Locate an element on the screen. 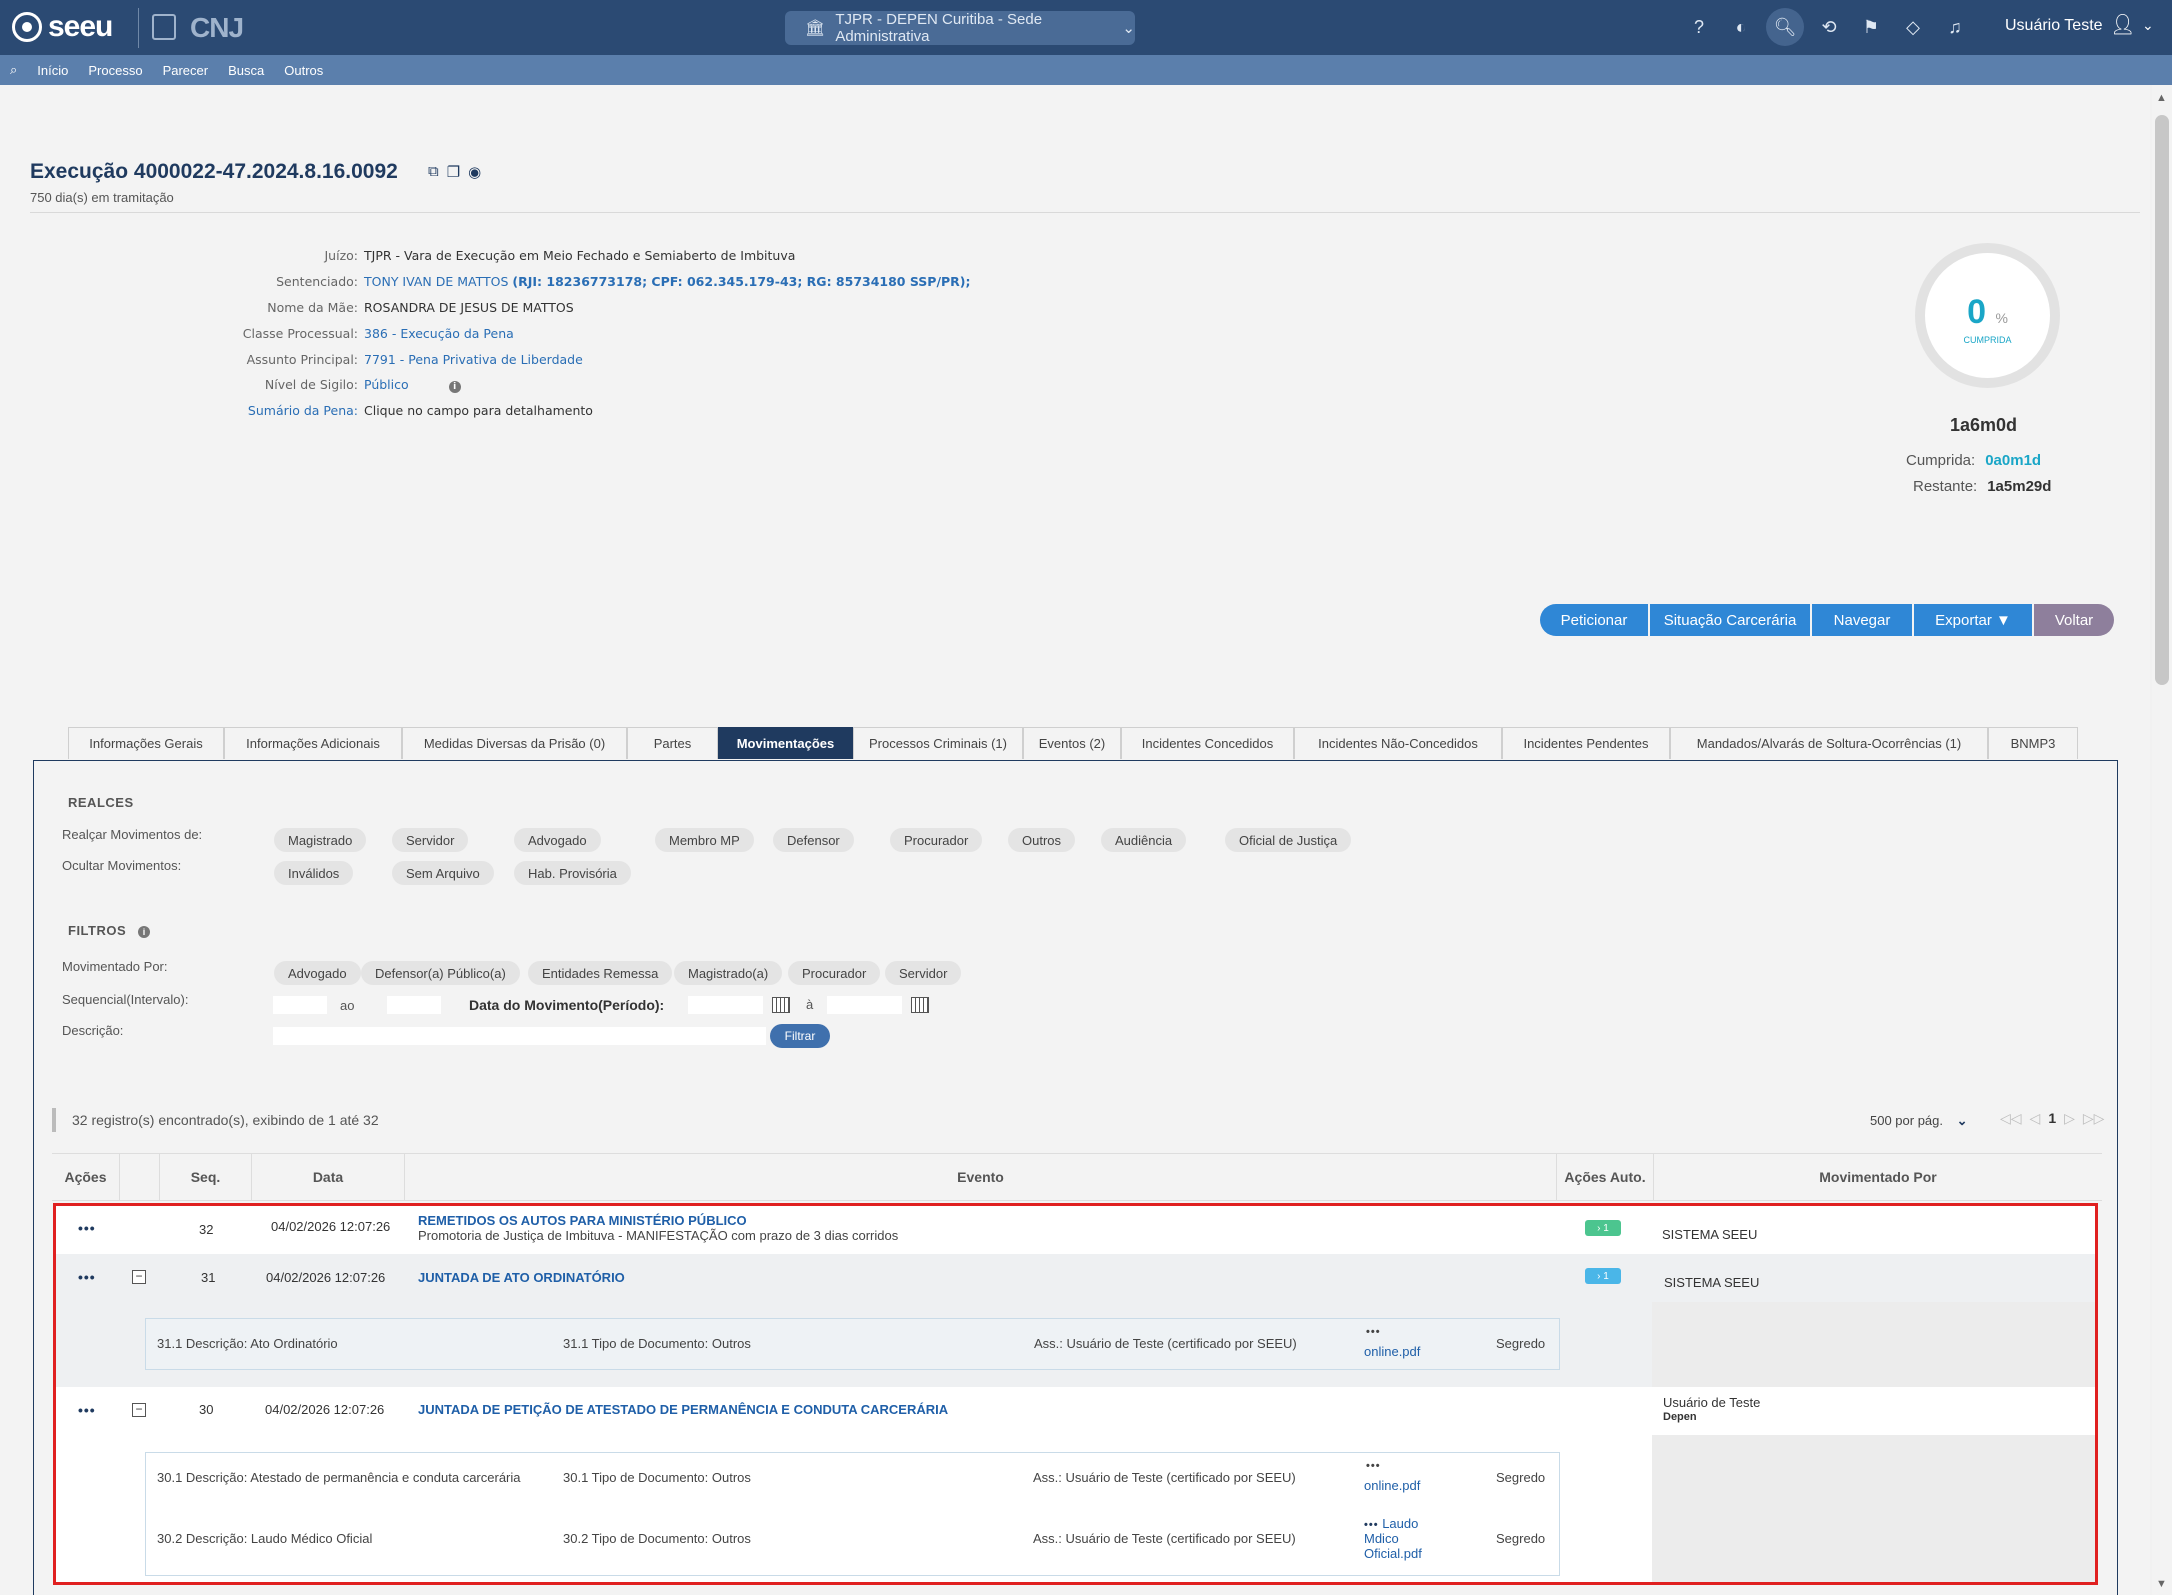 This screenshot has width=2172, height=1595. tab-informacoes-gerais: Informações Gerais is located at coordinates (146, 743).